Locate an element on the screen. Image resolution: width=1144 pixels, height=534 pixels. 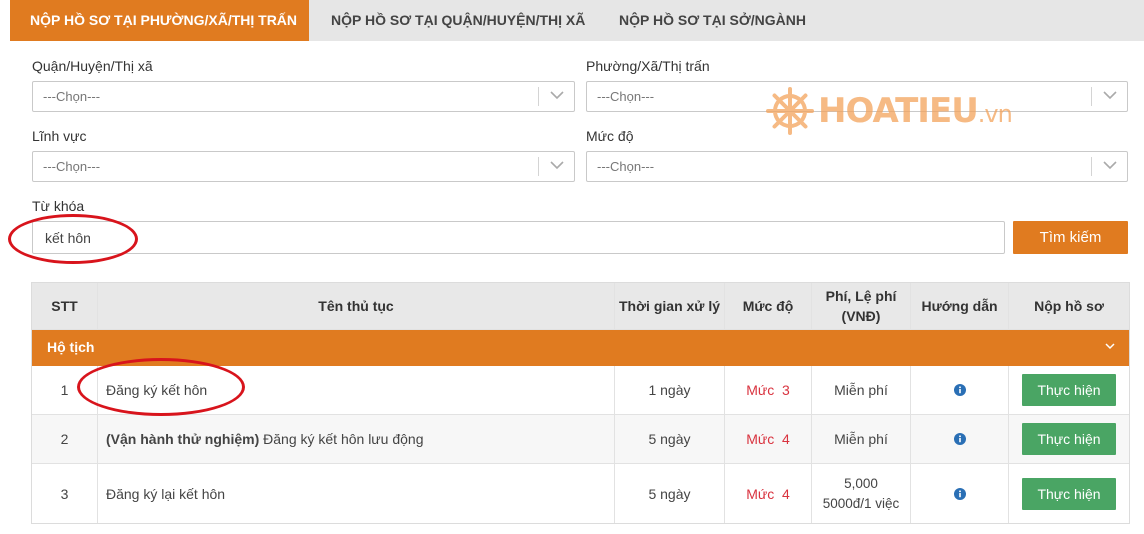
field-label: Lĩnh vực is located at coordinates (59, 136).